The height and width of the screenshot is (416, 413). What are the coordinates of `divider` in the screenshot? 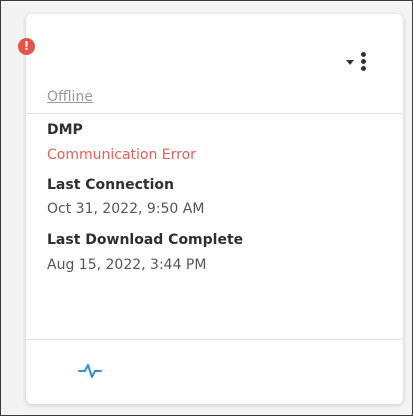 It's located at (214, 113).